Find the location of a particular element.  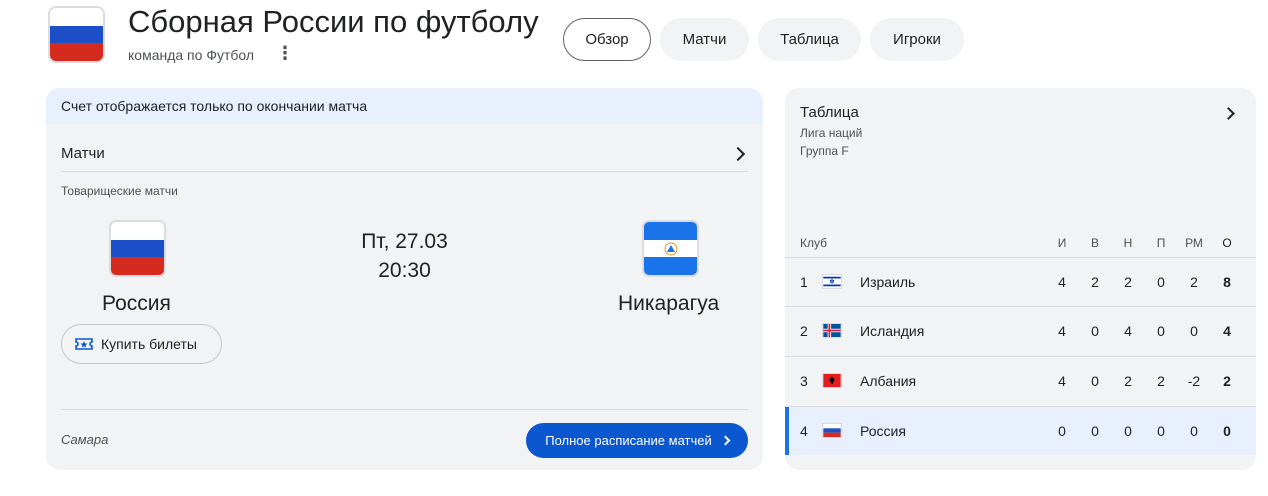

row-club: Израиль is located at coordinates (888, 282).